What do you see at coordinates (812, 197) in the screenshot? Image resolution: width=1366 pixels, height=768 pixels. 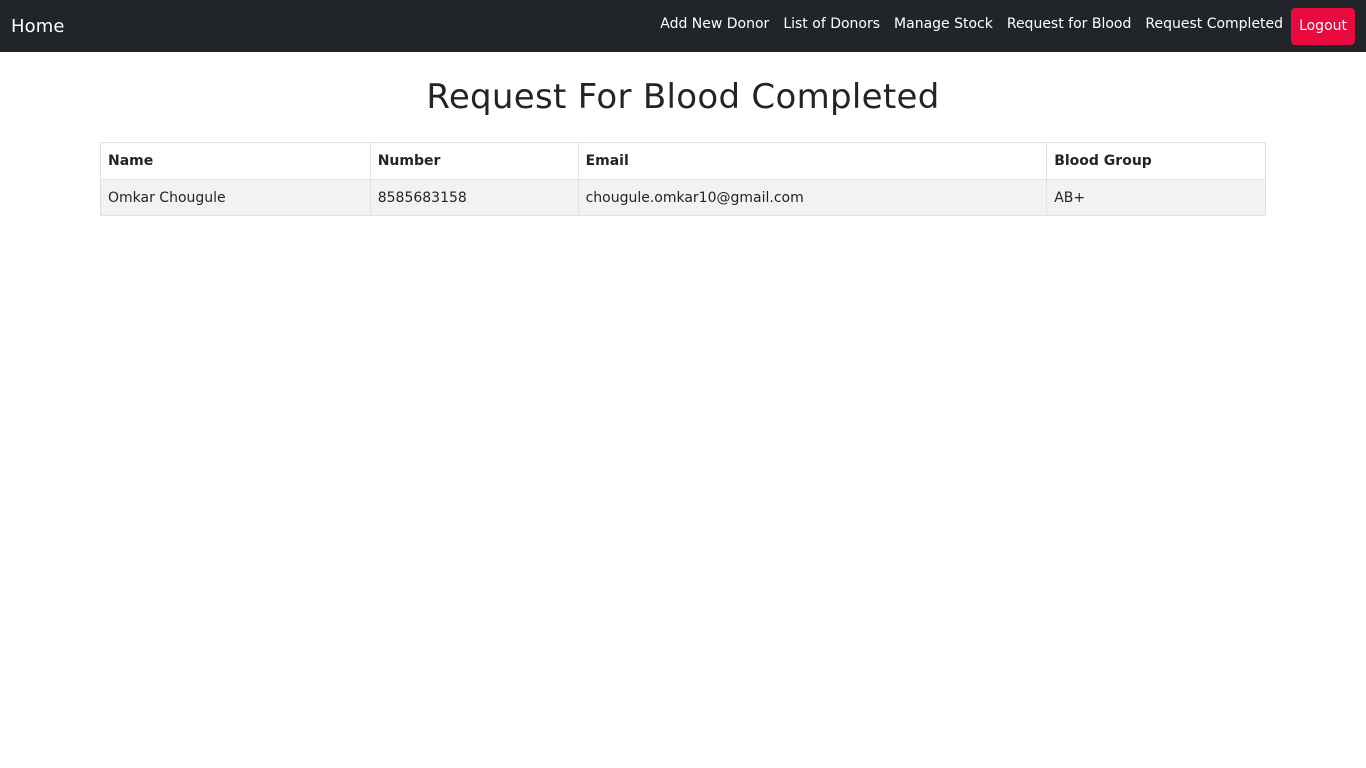 I see `cell-email: chougule.omkar10@gmail.com` at bounding box center [812, 197].